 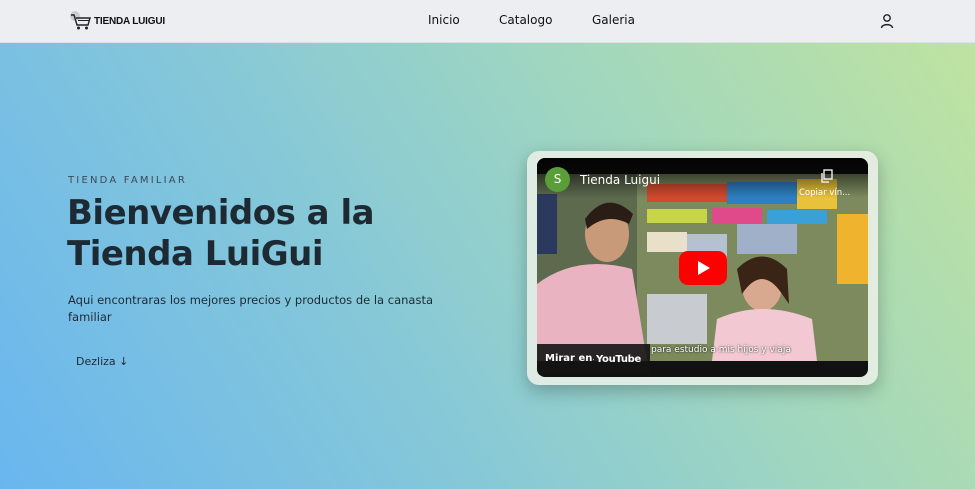 I want to click on hero-title-line2: Tienda LuiGui, so click(x=195, y=254).